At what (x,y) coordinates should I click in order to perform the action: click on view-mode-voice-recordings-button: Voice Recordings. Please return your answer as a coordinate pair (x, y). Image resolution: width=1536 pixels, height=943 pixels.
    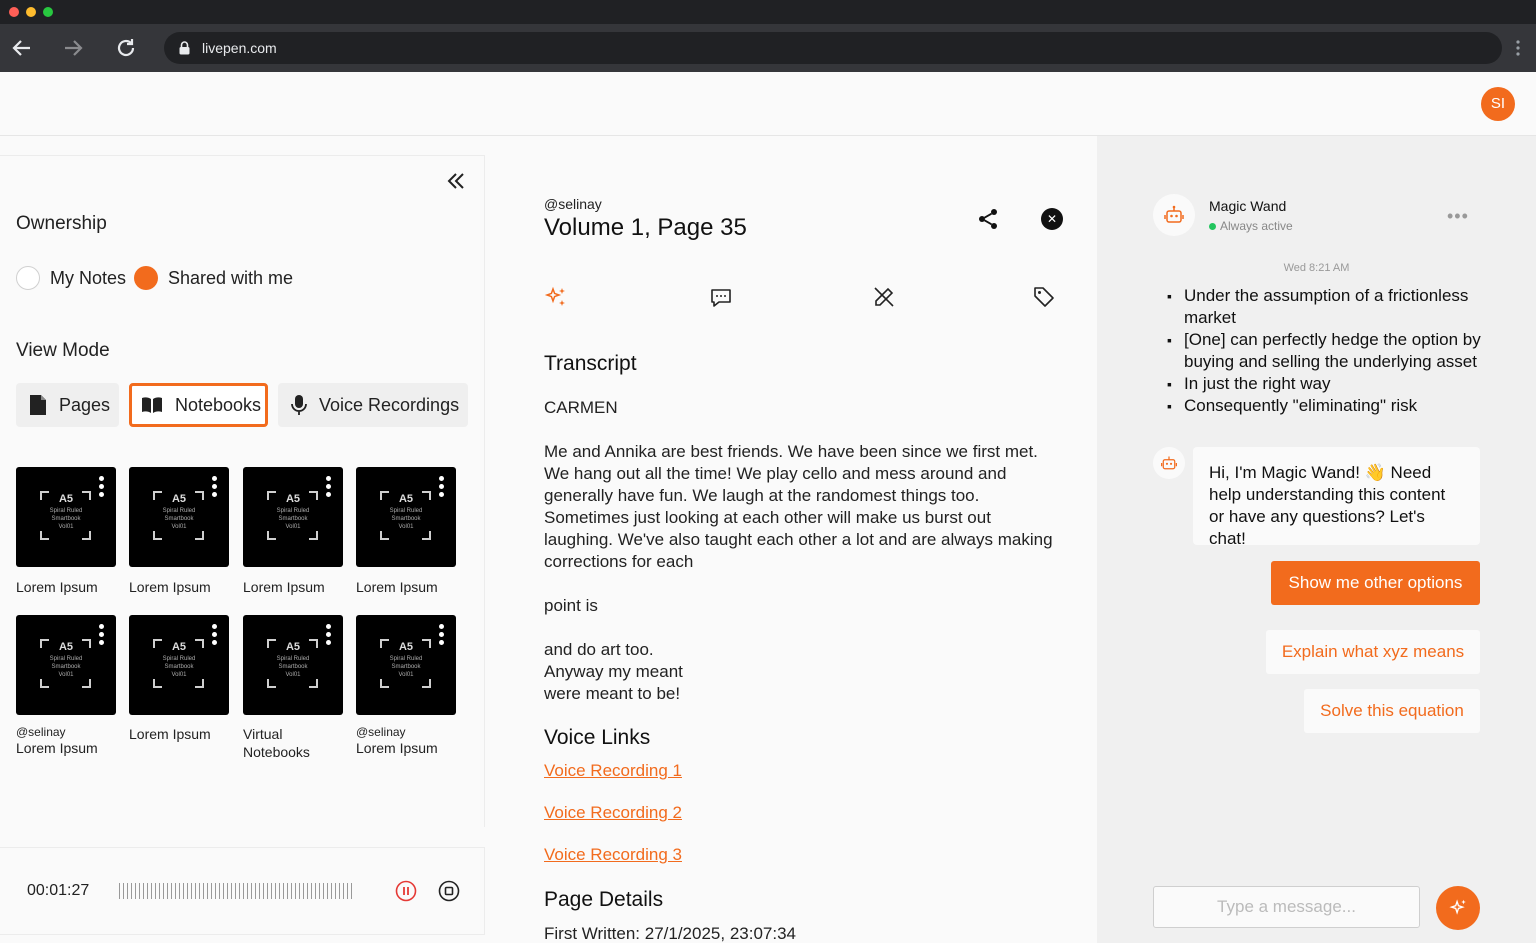
    Looking at the image, I should click on (373, 405).